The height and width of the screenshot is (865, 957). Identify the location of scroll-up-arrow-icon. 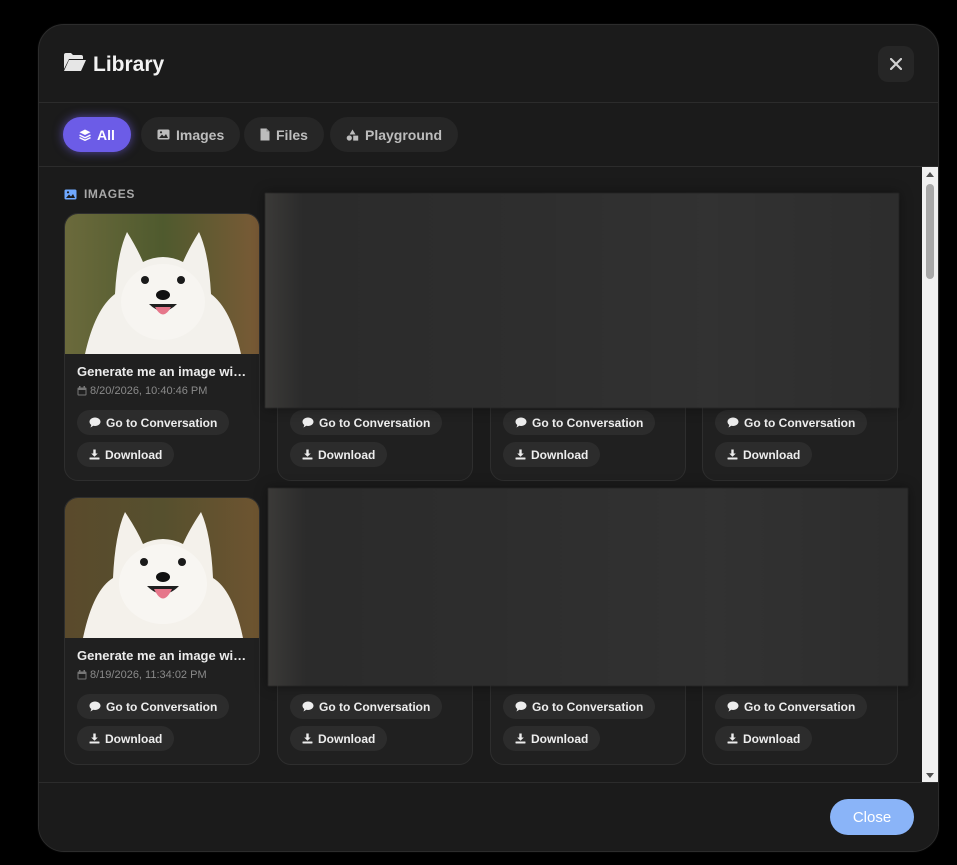
(930, 174).